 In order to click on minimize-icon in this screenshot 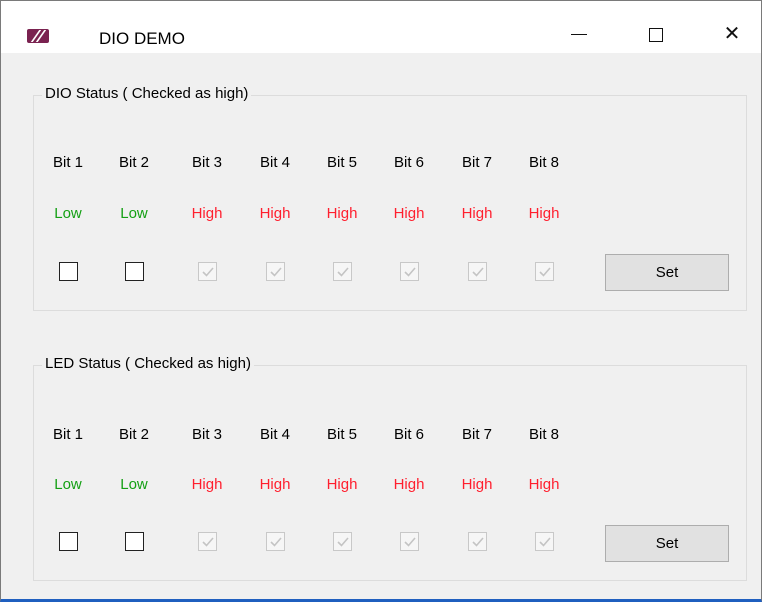, I will do `click(579, 35)`.